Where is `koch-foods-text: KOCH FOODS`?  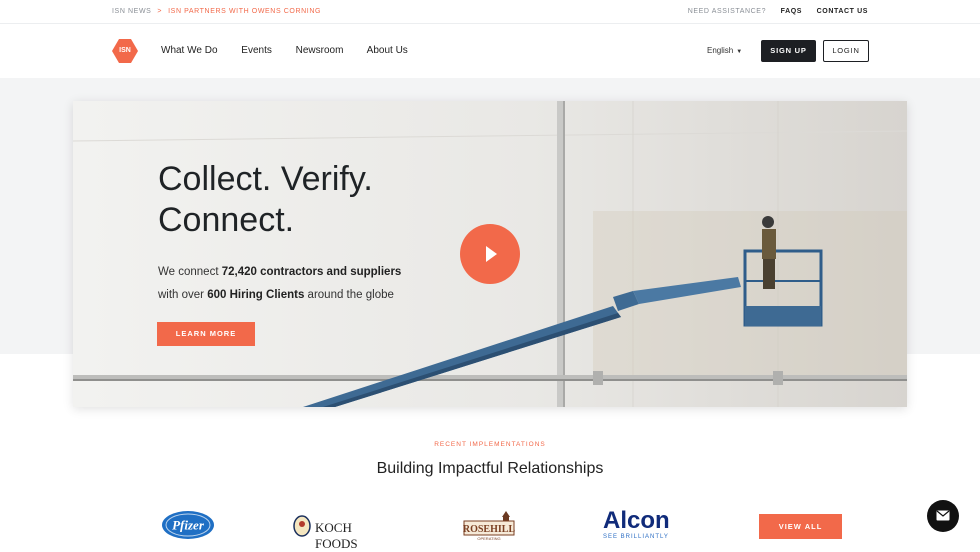
koch-foods-text: KOCH FOODS is located at coordinates (336, 535).